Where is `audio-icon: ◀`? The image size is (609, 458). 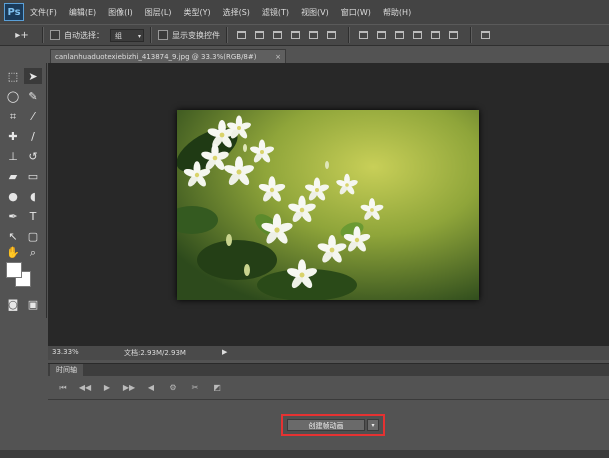 audio-icon: ◀ is located at coordinates (151, 388).